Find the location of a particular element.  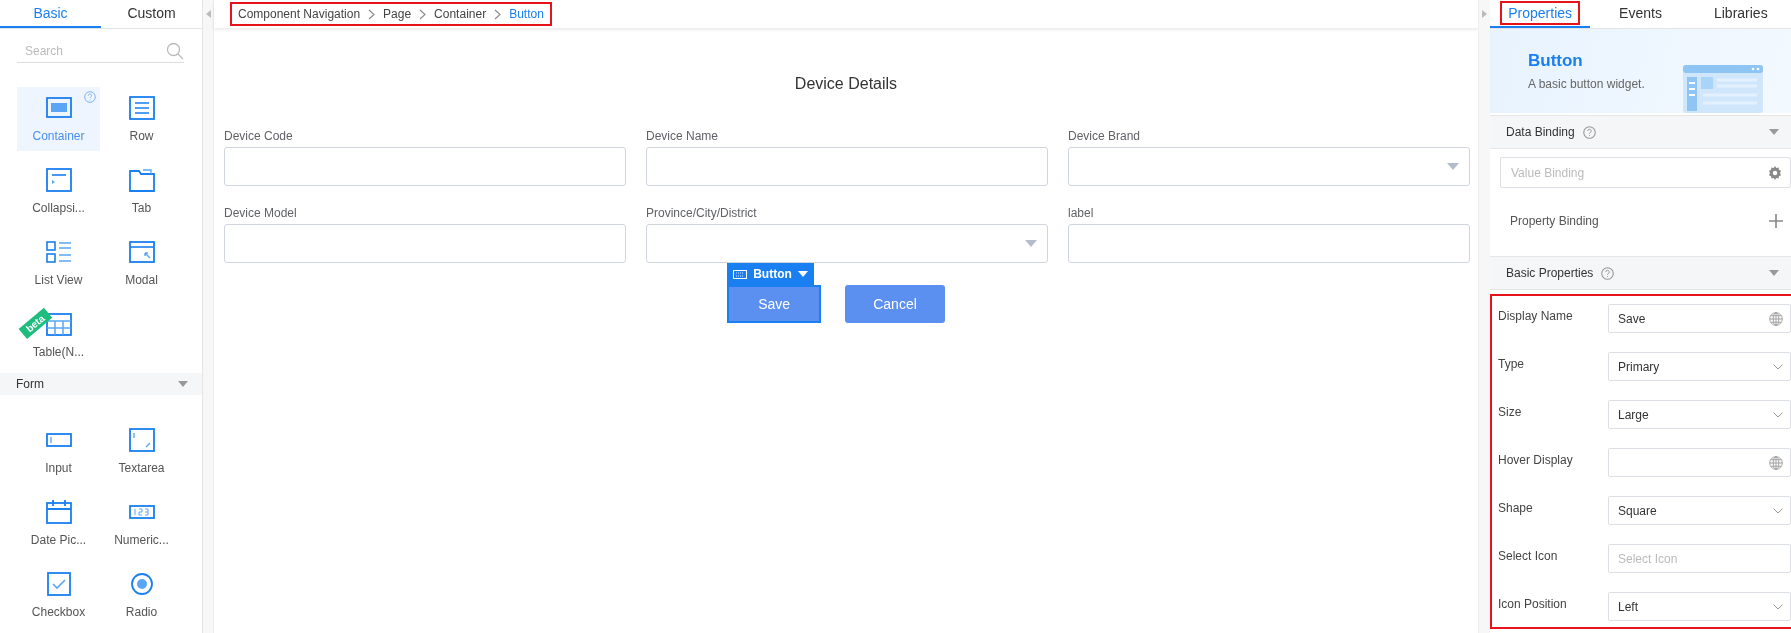

settings-icon is located at coordinates (1775, 172).